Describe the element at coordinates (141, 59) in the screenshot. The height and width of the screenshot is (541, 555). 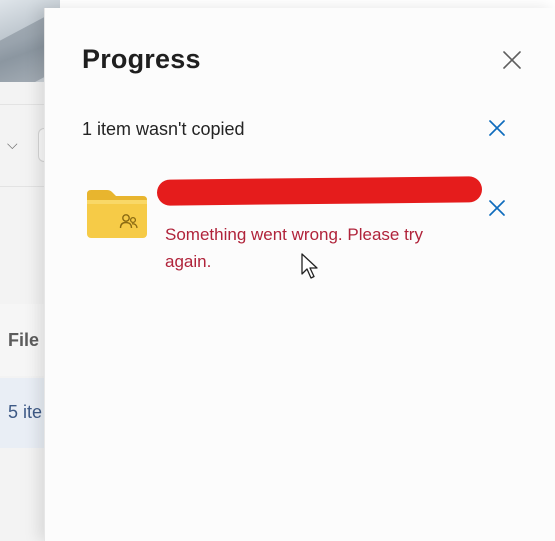
I see `panel-title: Progress` at that location.